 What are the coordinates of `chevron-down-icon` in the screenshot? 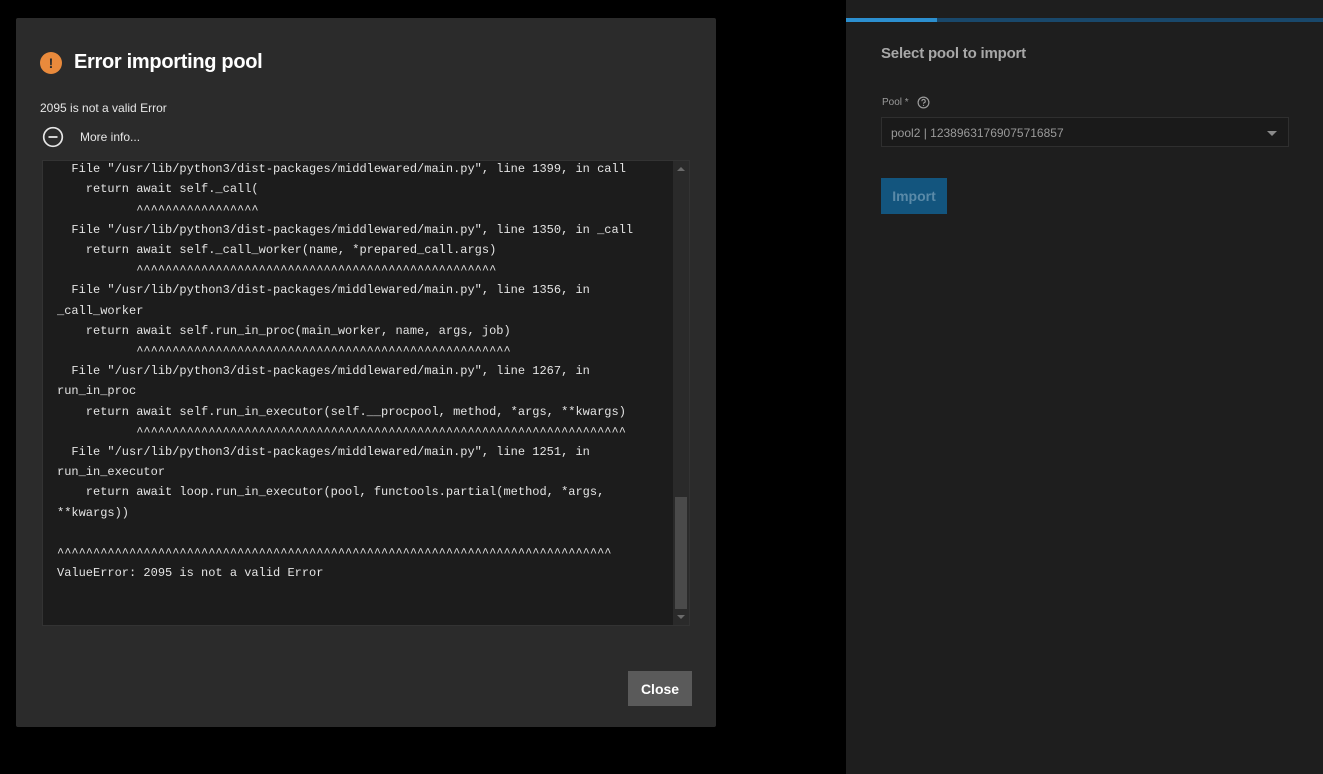 It's located at (1272, 133).